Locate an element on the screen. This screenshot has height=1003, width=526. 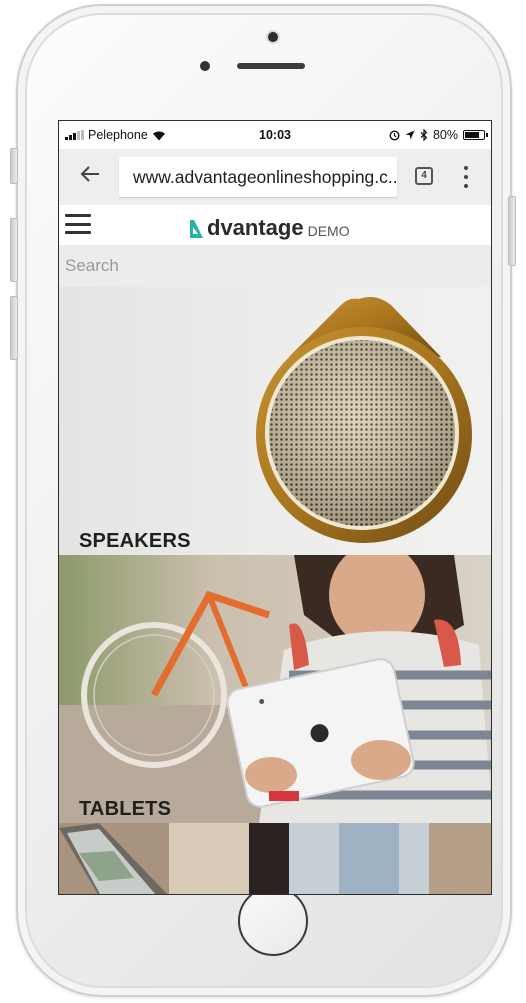
tab-switcher-button: 4 is located at coordinates (424, 176).